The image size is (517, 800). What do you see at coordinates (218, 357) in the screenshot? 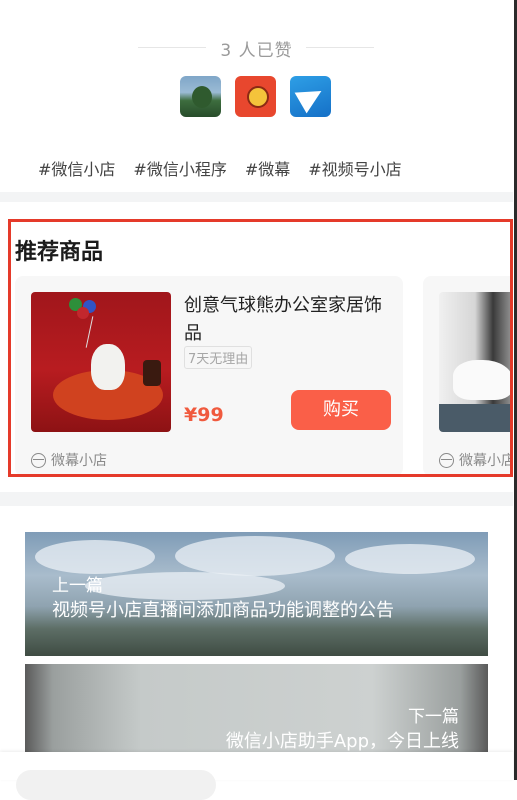
I see `return-policy-badge: 7天无理由` at bounding box center [218, 357].